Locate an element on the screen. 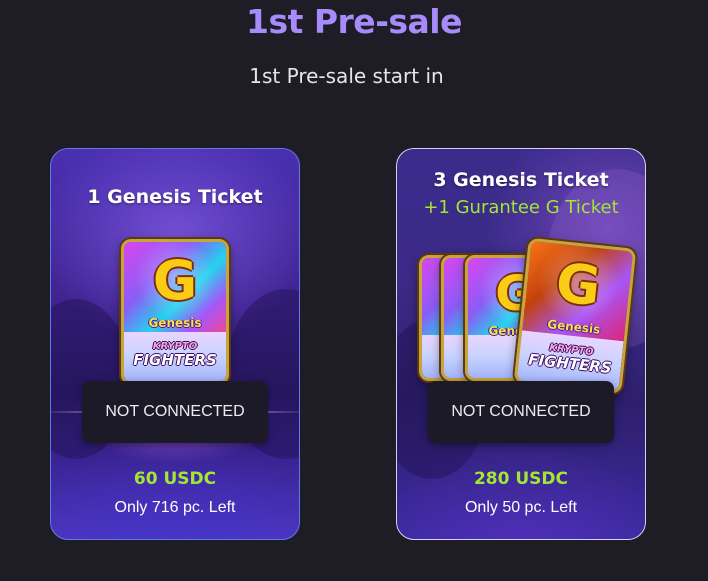 This screenshot has width=708, height=581. guarantee-ticket-image: G Genesis KRYPTO FIGHTERS is located at coordinates (575, 316).